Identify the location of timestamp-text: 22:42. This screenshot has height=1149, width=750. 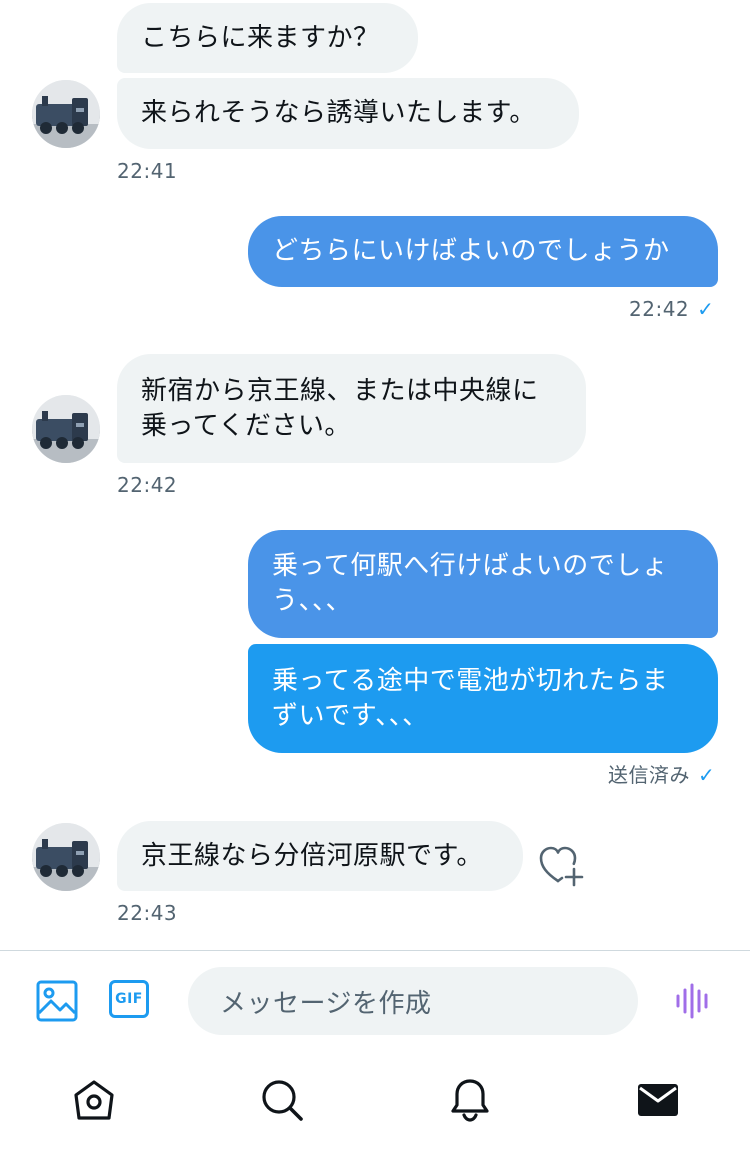
(659, 309).